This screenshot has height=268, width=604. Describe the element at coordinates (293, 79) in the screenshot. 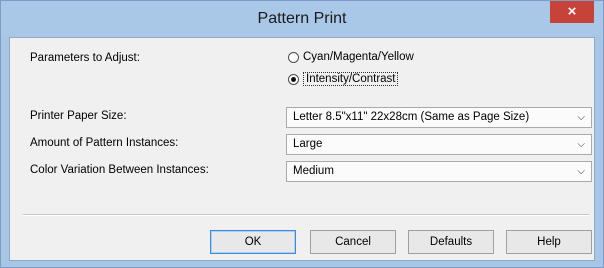

I see `radio-checked-icon` at that location.